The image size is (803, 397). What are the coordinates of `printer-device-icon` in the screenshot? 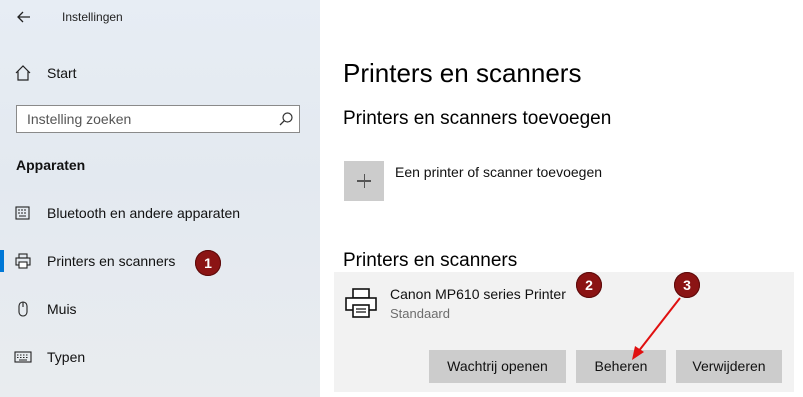 It's located at (361, 303).